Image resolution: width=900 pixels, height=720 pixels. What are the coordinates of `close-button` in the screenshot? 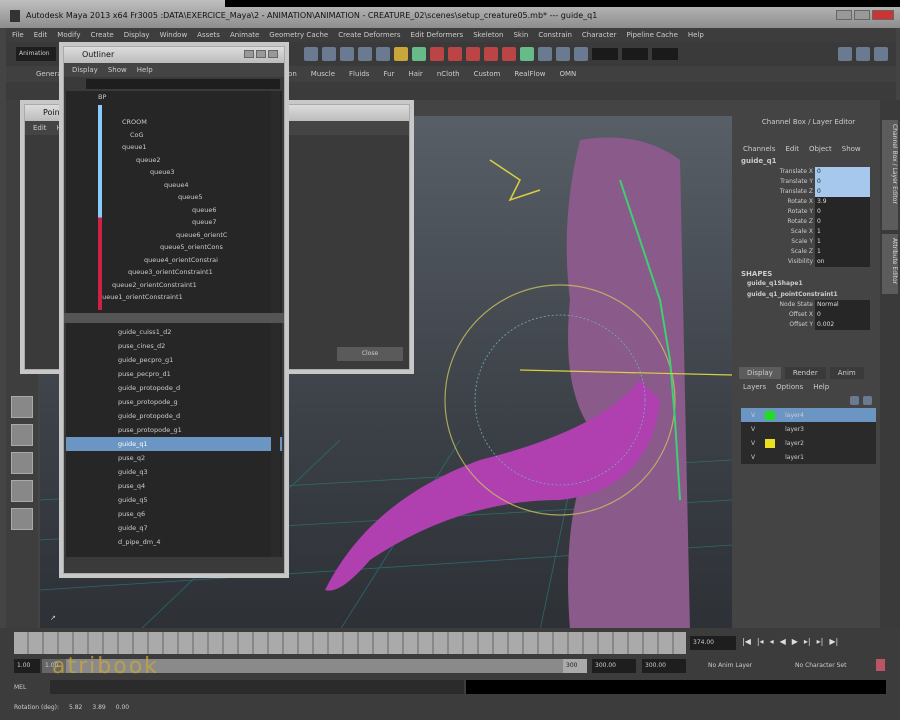 It's located at (883, 15).